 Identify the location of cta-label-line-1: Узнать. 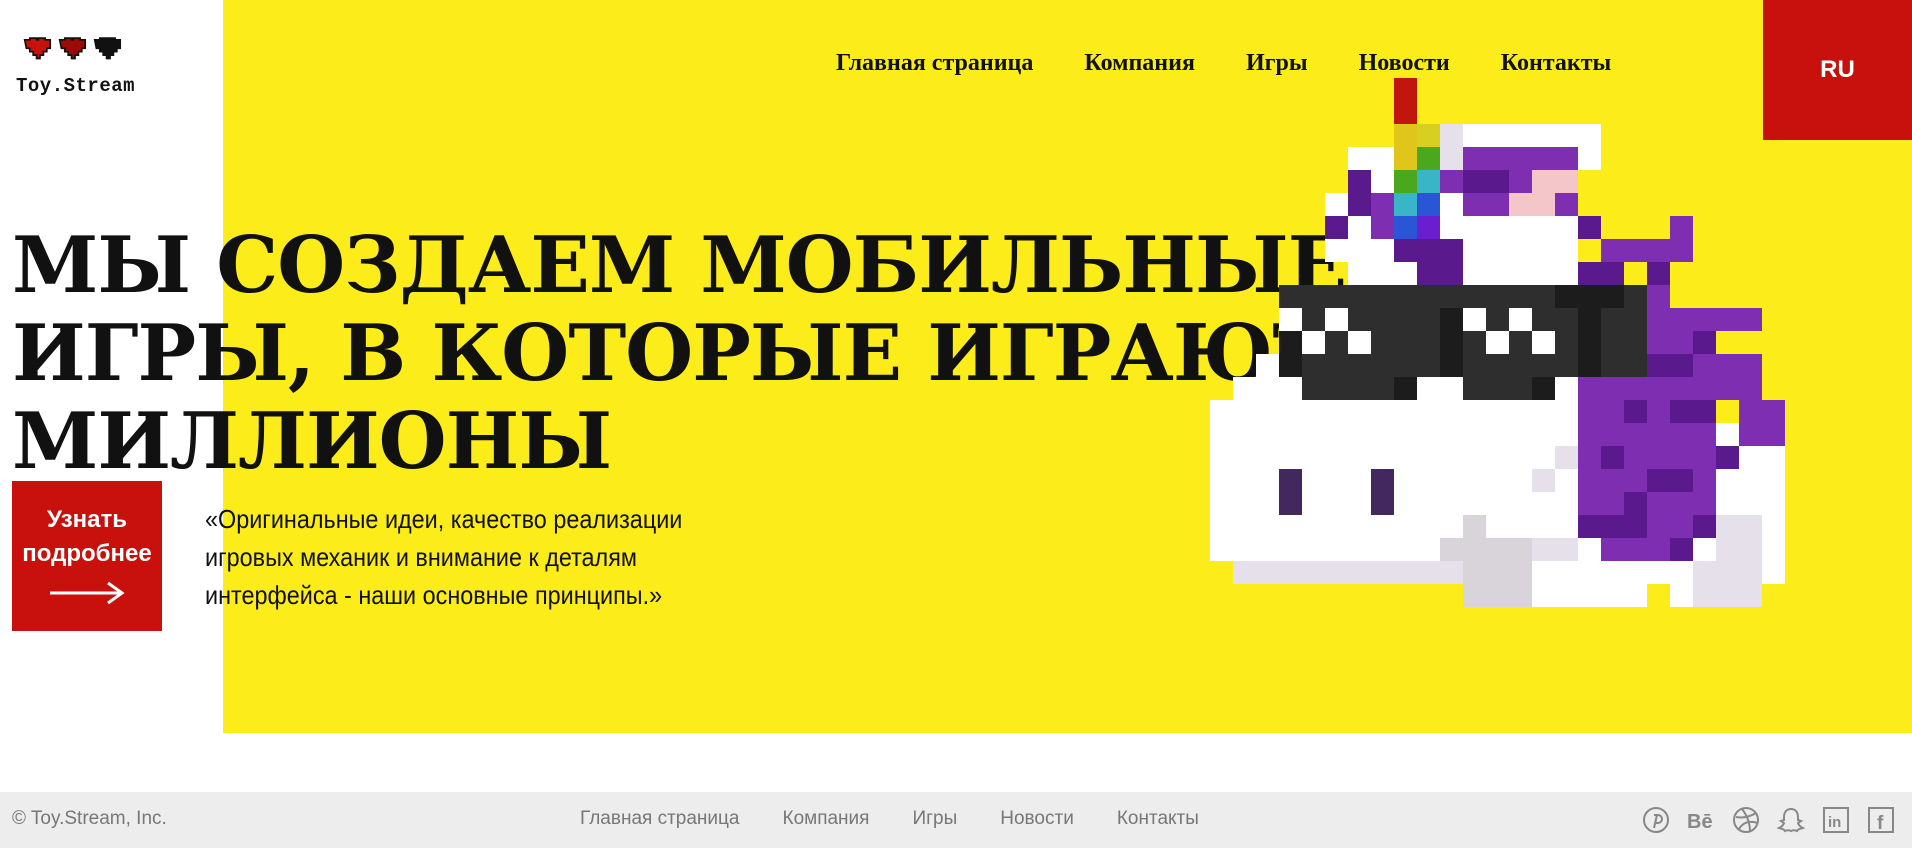
(86, 519).